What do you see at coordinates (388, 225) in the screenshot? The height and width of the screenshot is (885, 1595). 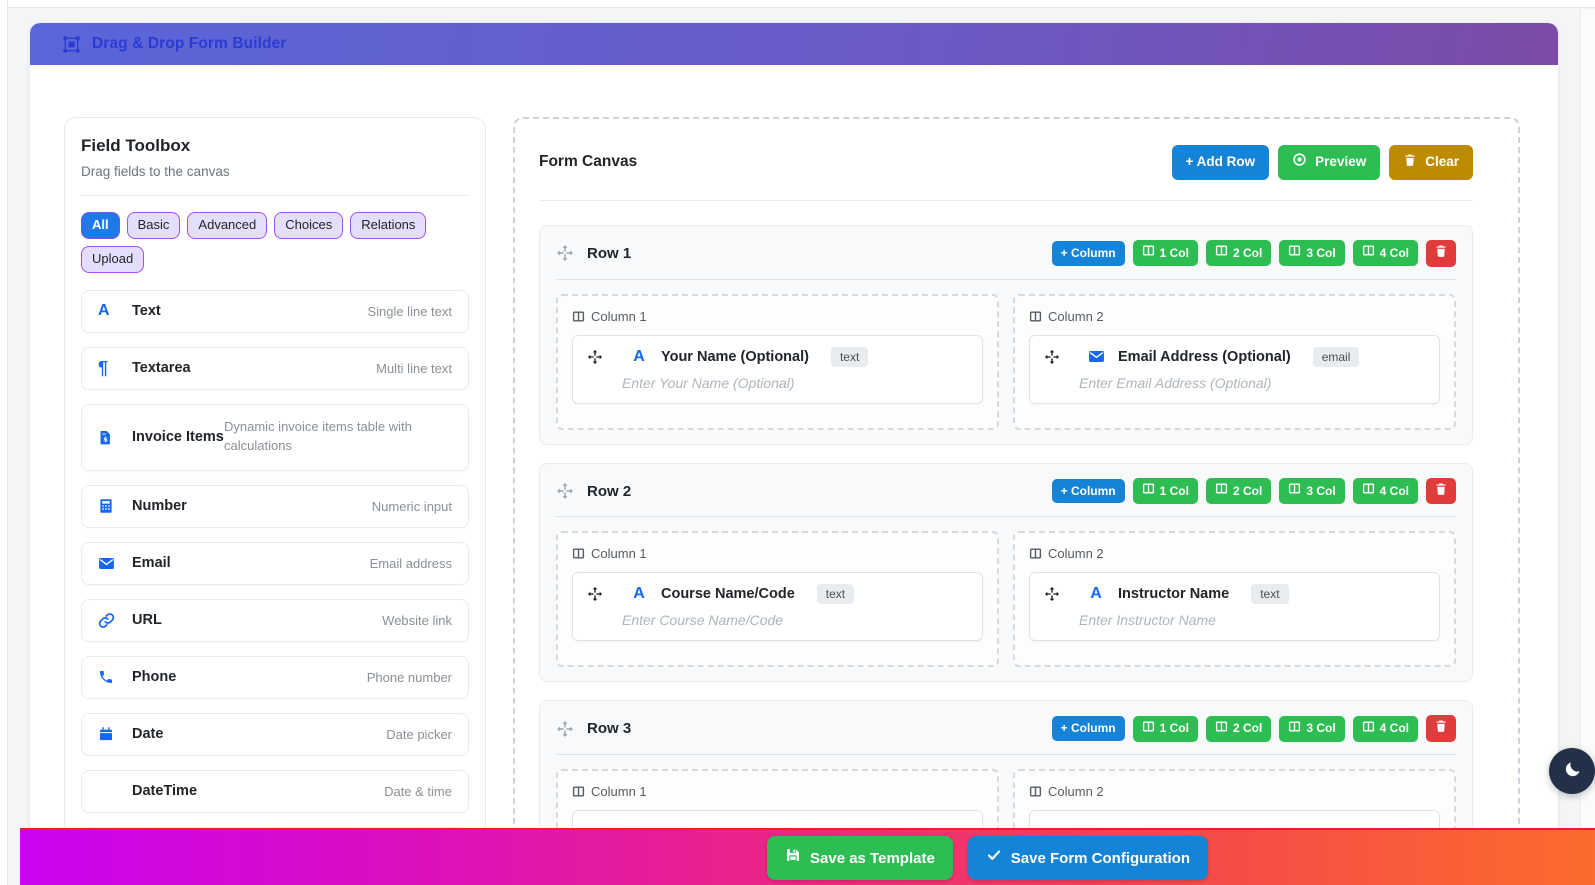 I see `filter-chip-relations: Relations` at bounding box center [388, 225].